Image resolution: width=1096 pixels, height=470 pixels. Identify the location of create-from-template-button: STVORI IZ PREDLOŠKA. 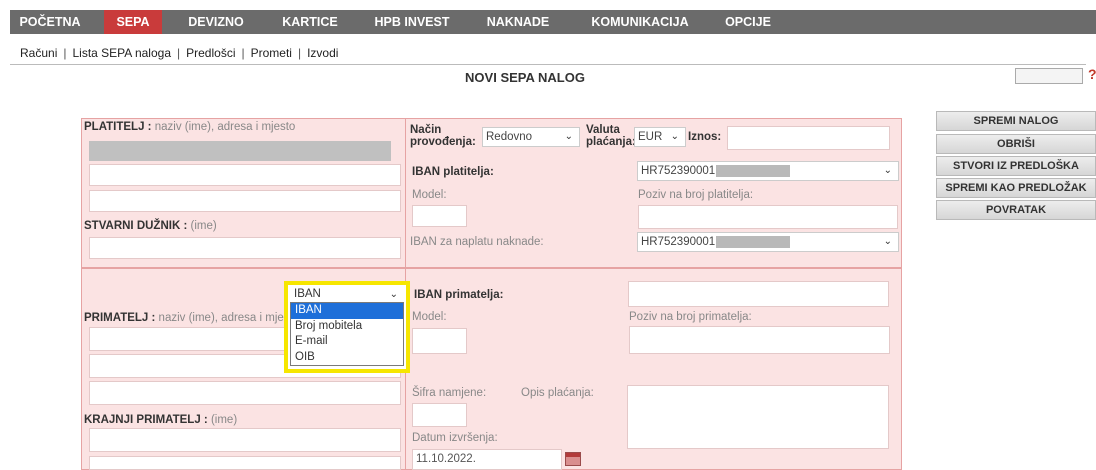
(1016, 166).